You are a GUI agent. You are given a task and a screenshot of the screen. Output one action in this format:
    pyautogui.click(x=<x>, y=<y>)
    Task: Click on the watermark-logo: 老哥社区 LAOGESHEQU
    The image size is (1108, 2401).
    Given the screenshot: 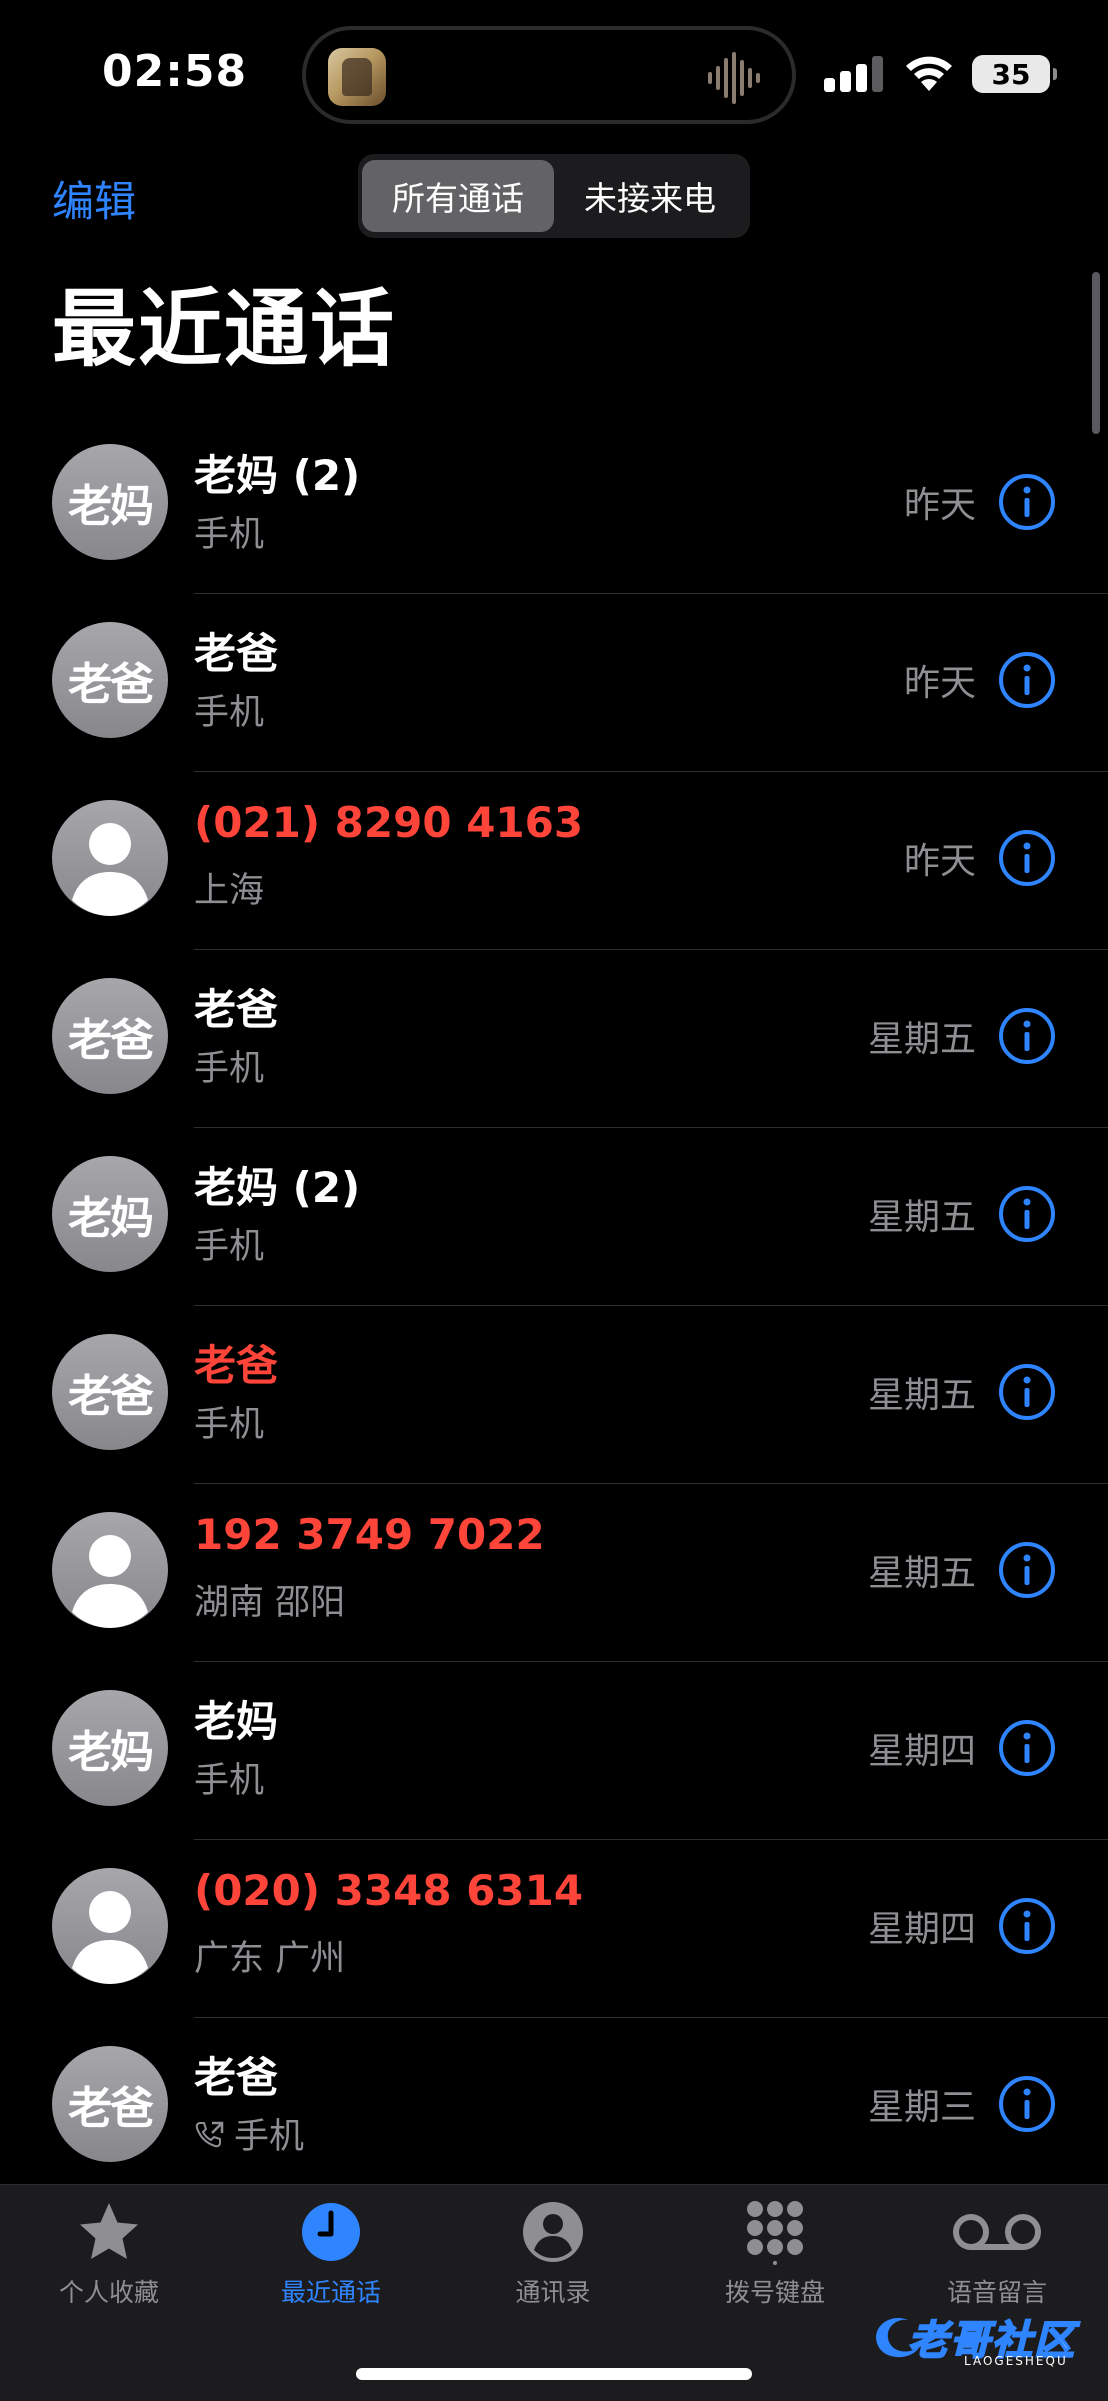 What is the action you would take?
    pyautogui.click(x=981, y=2339)
    